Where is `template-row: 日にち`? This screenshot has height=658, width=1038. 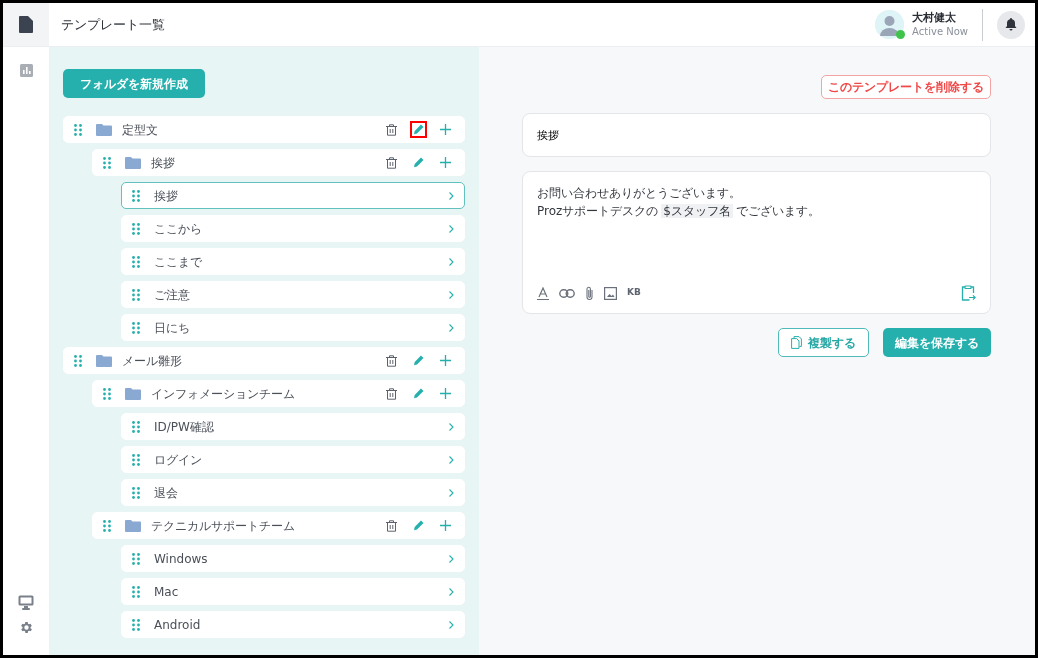 template-row: 日にち is located at coordinates (293, 327).